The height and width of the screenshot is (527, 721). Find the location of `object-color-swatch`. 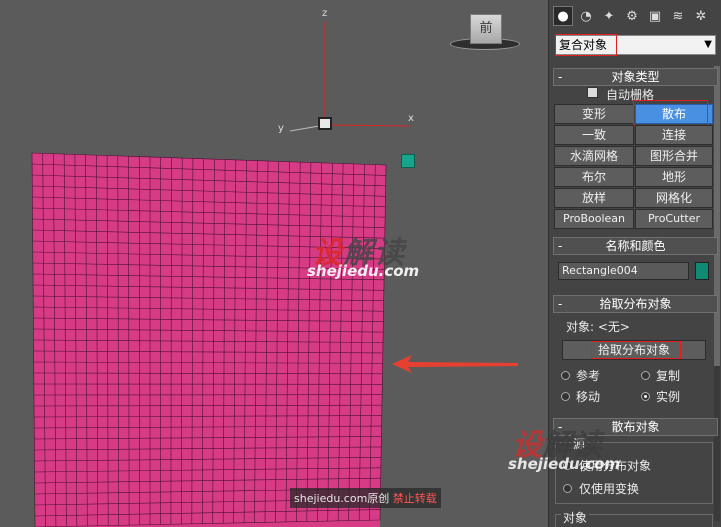

object-color-swatch is located at coordinates (702, 271).